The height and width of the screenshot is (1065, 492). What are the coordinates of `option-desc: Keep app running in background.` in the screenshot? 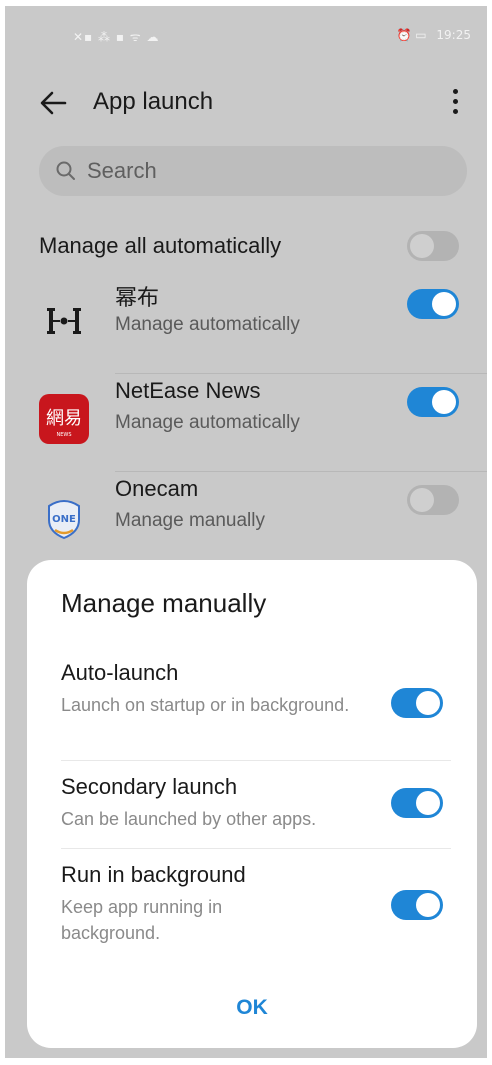 It's located at (142, 920).